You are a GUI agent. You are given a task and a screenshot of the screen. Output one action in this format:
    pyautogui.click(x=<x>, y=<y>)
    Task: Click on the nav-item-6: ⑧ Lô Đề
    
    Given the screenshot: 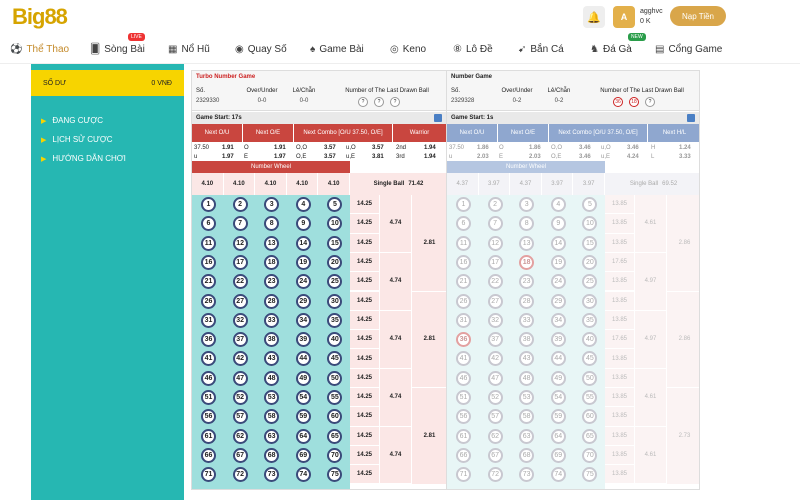 What is the action you would take?
    pyautogui.click(x=473, y=49)
    